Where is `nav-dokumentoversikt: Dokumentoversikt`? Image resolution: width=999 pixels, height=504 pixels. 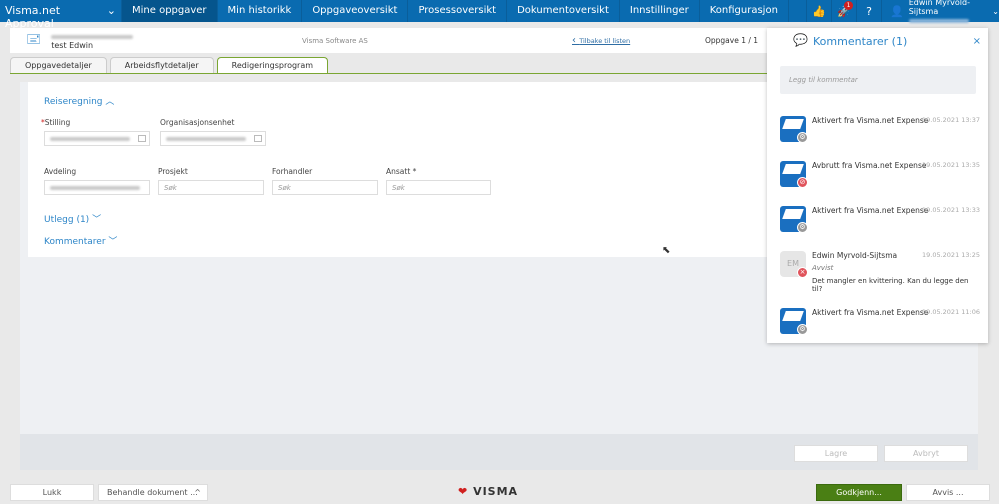 nav-dokumentoversikt: Dokumentoversikt is located at coordinates (563, 11).